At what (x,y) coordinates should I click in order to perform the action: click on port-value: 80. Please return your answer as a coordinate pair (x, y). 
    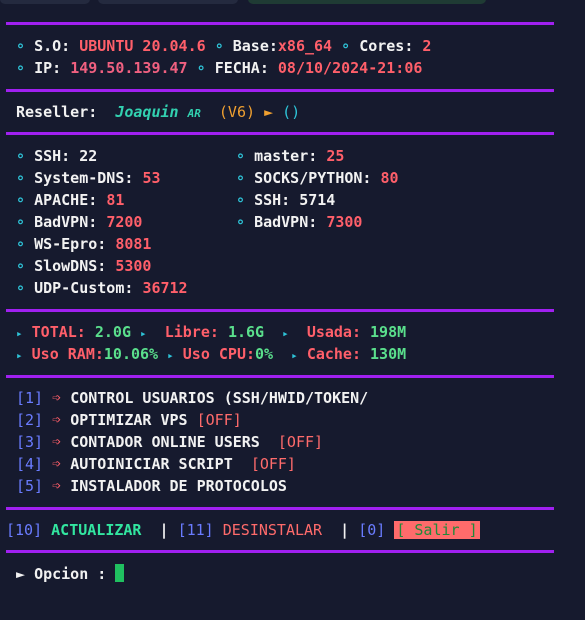
    Looking at the image, I should click on (389, 178).